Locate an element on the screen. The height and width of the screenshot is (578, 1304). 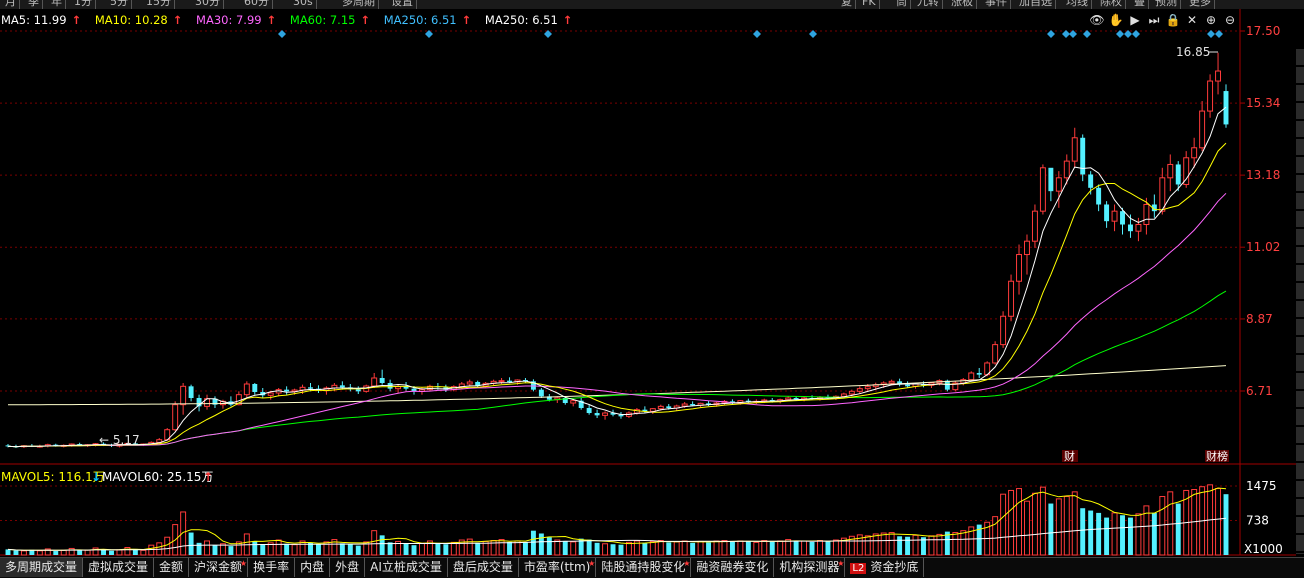
tab-11: 融资融券变化 is located at coordinates (733, 567).